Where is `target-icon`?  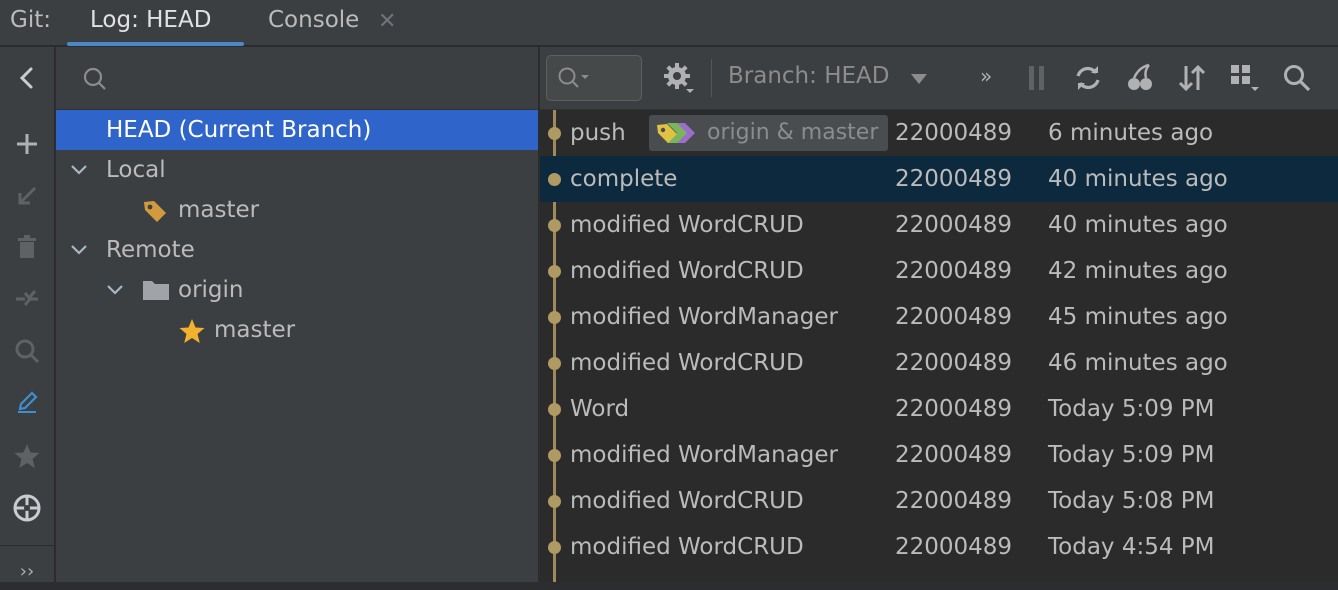
target-icon is located at coordinates (27, 508).